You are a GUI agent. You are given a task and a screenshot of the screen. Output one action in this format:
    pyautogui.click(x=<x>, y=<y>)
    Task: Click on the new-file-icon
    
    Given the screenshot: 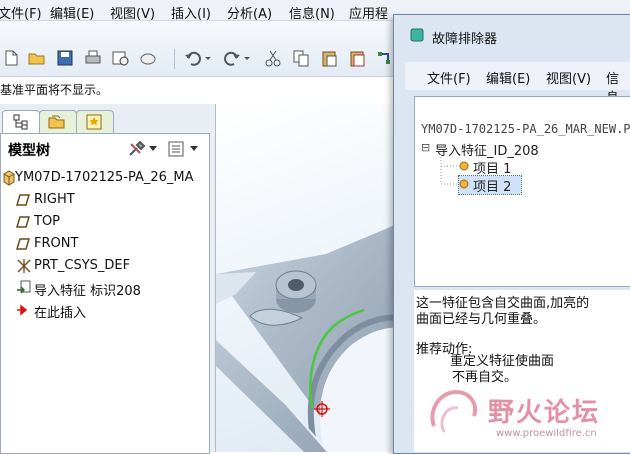 What is the action you would take?
    pyautogui.click(x=11, y=58)
    